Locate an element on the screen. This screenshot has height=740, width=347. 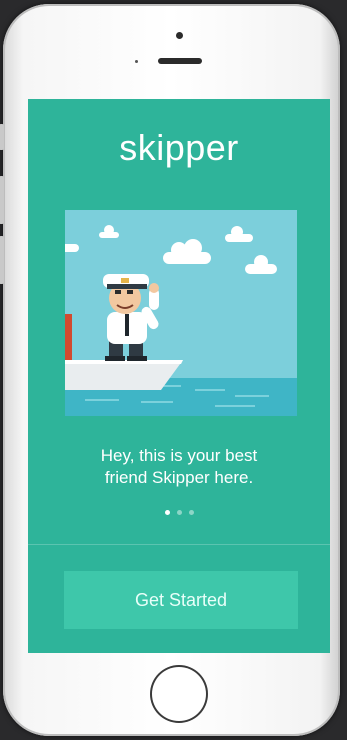
front-camera is located at coordinates (179, 35).